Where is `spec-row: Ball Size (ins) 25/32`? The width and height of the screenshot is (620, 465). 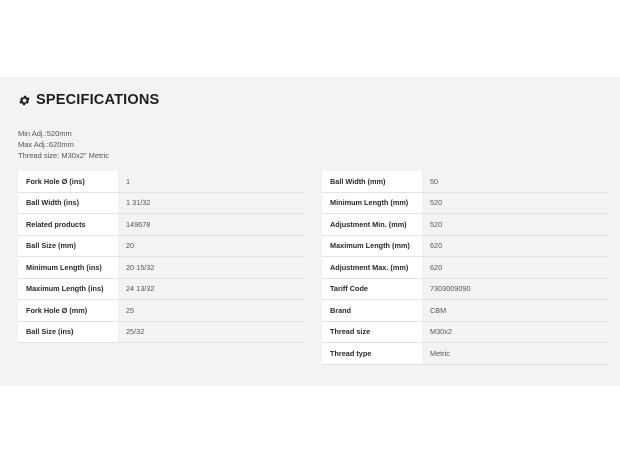 spec-row: Ball Size (ins) 25/32 is located at coordinates (161, 332).